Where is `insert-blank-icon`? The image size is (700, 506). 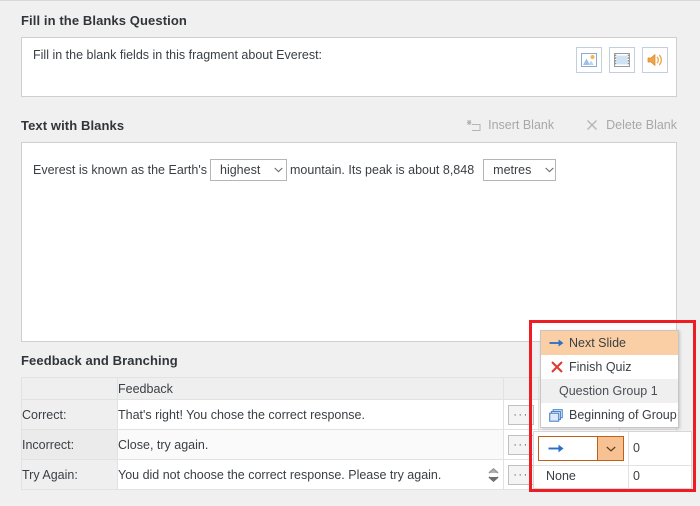 insert-blank-icon is located at coordinates (473, 125).